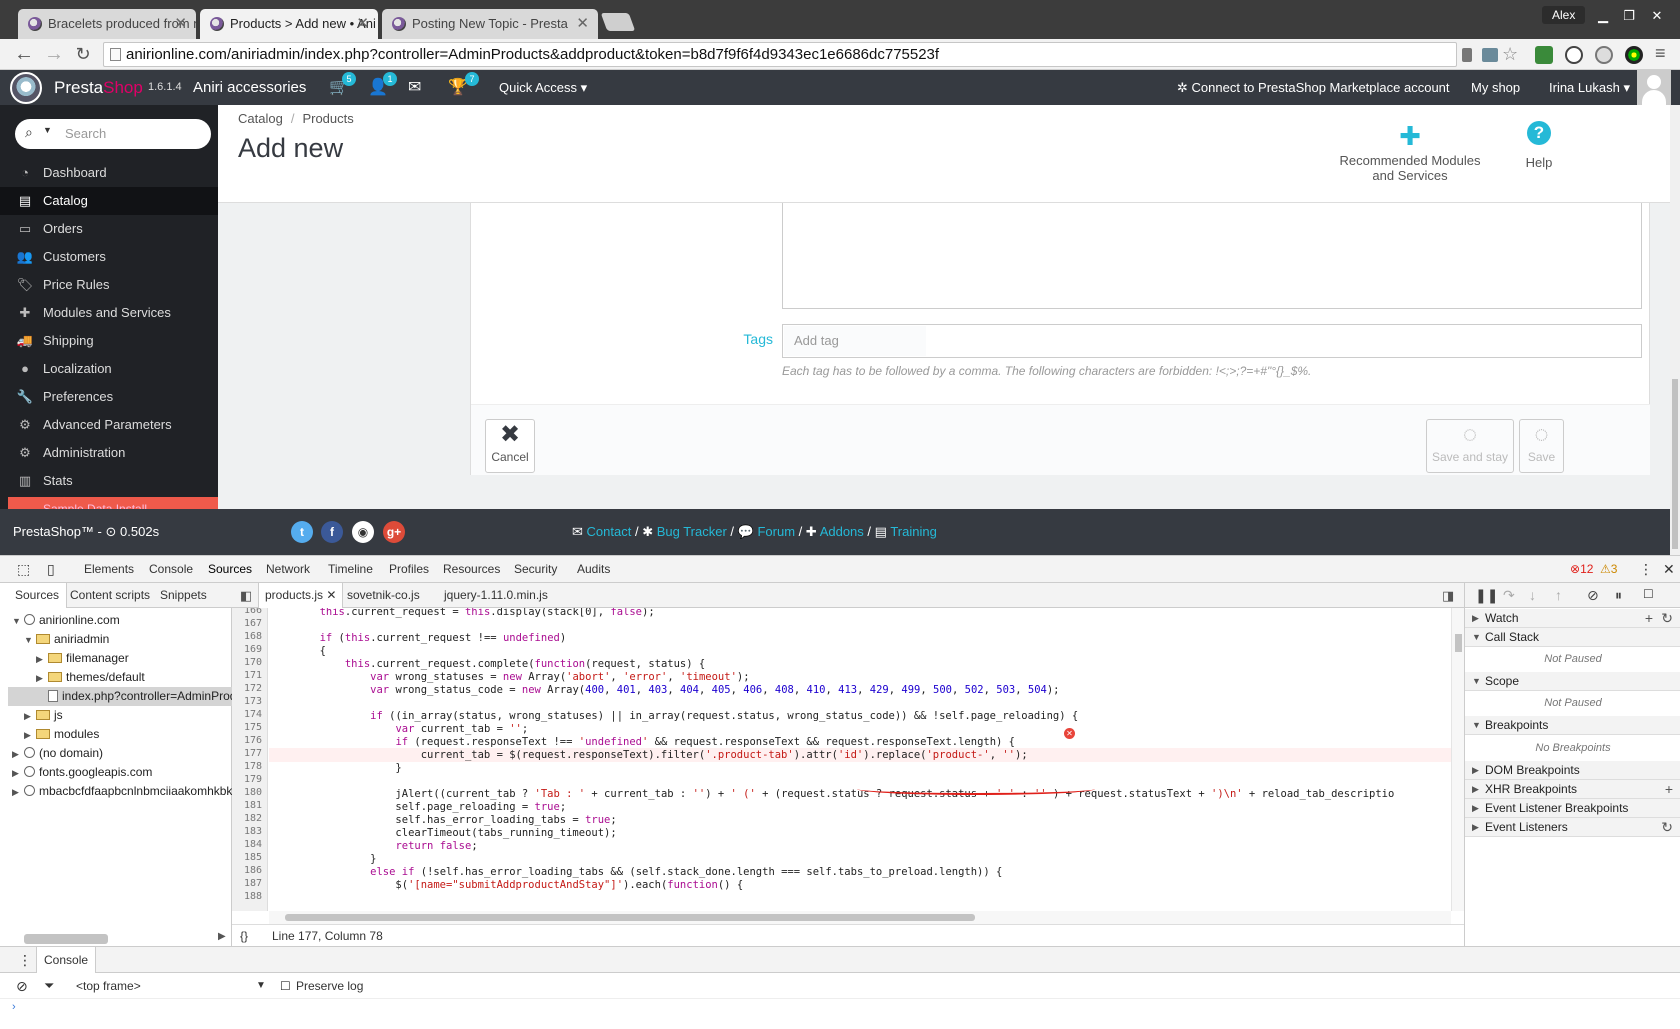 The image size is (1680, 1029). What do you see at coordinates (109, 453) in the screenshot?
I see `sidebar-item-administration: ⚙ Administration` at bounding box center [109, 453].